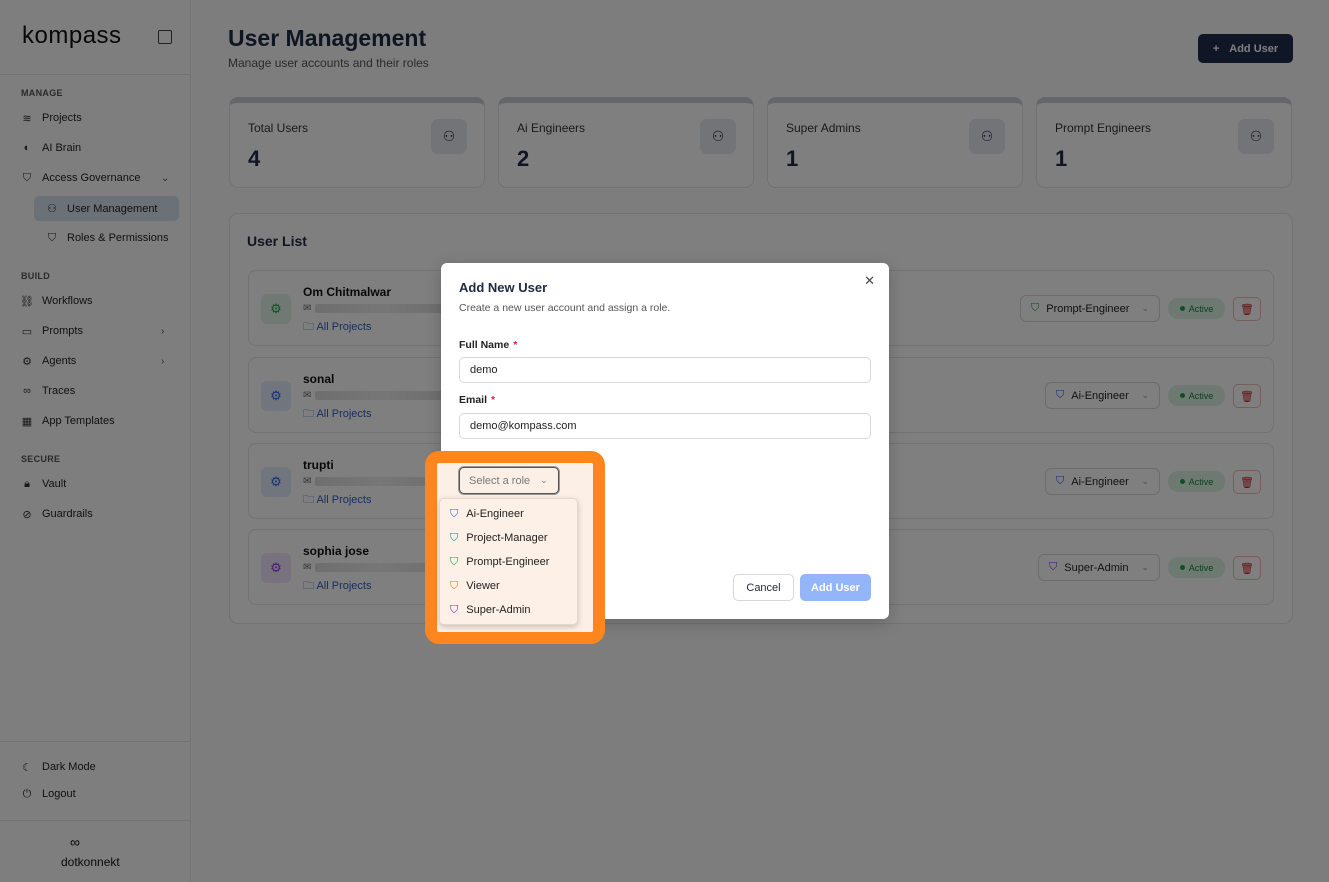 The height and width of the screenshot is (882, 1329). I want to click on label: Super-Admin, so click(498, 610).